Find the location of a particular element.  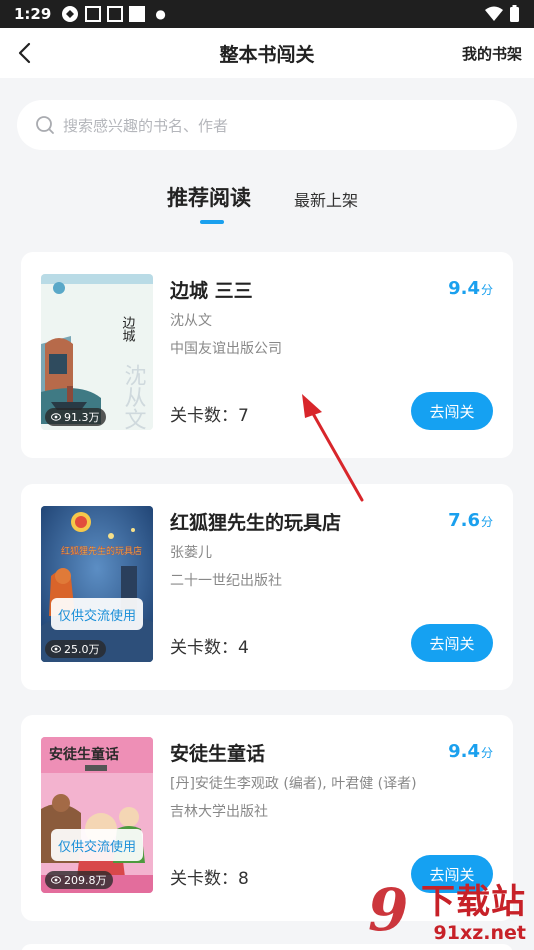

my-bookshelf-link: 我的书架 is located at coordinates (492, 53).